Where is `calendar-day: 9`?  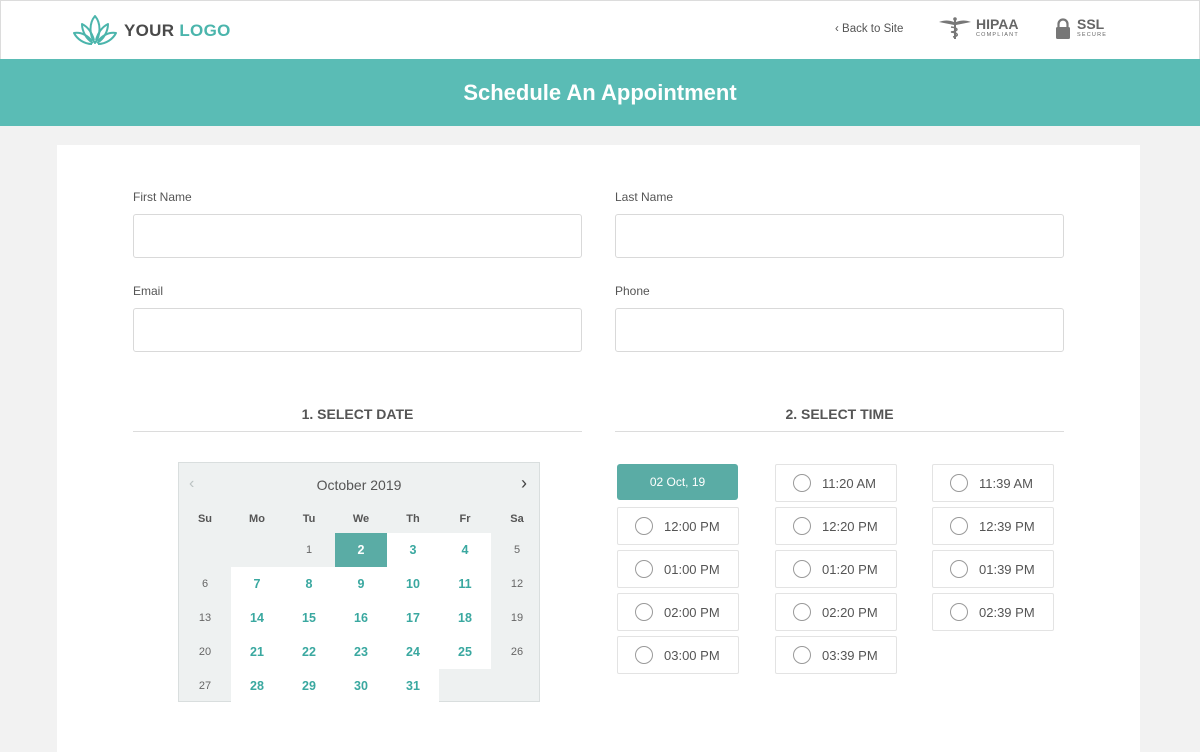 calendar-day: 9 is located at coordinates (361, 584).